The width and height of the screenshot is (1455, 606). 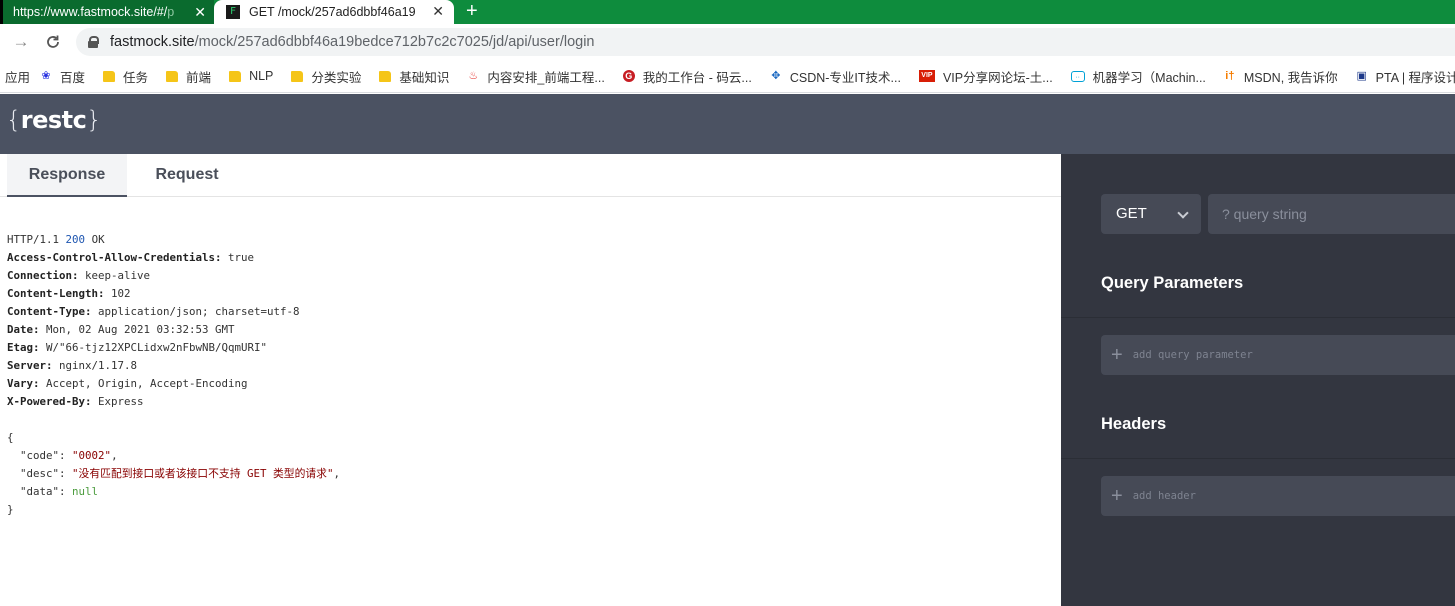 What do you see at coordinates (473, 76) in the screenshot?
I see `fire-icon: ♨` at bounding box center [473, 76].